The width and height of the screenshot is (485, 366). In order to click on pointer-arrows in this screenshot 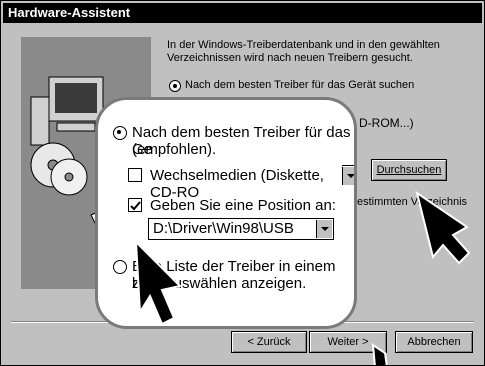, I will do `click(421, 277)`.